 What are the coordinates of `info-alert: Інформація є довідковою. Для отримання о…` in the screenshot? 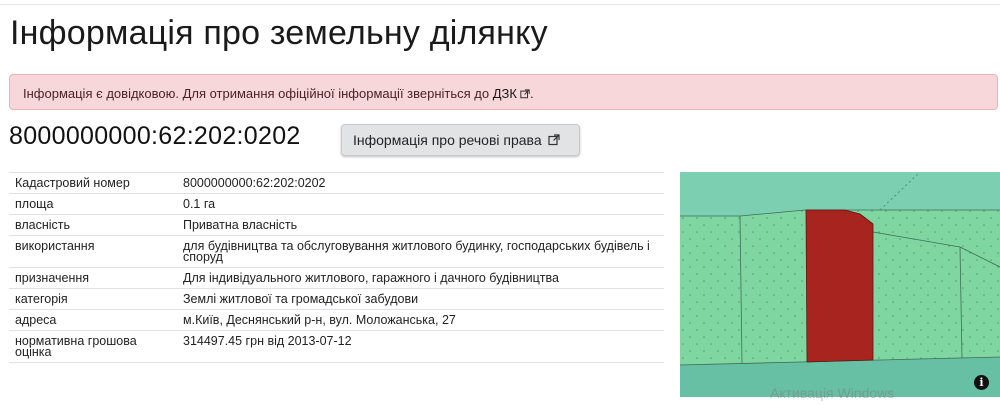 It's located at (503, 92).